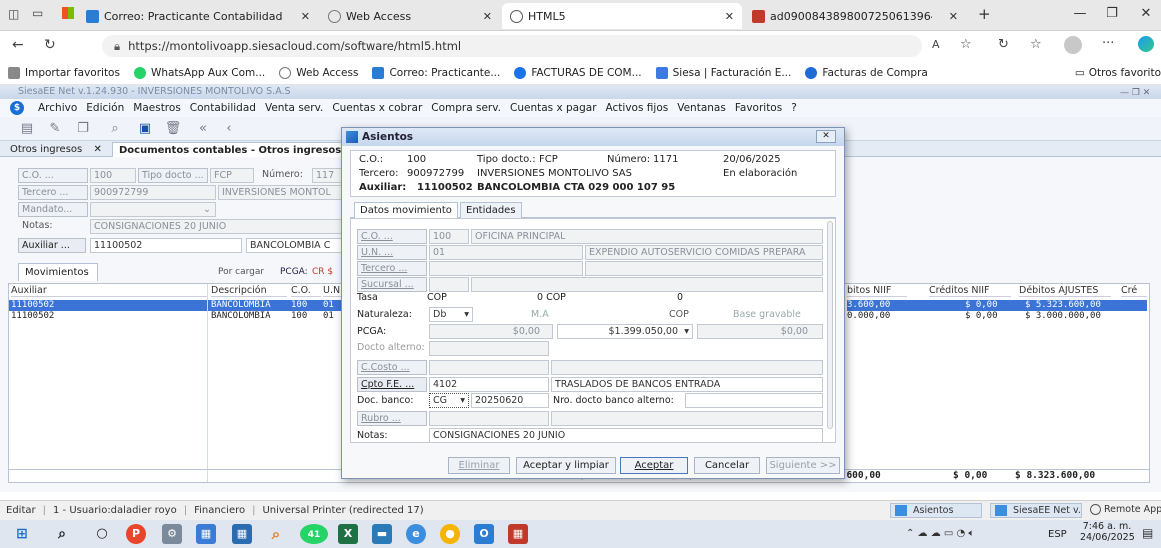 The width and height of the screenshot is (1161, 548). What do you see at coordinates (57, 108) in the screenshot?
I see `menu-archivo: Archivo` at bounding box center [57, 108].